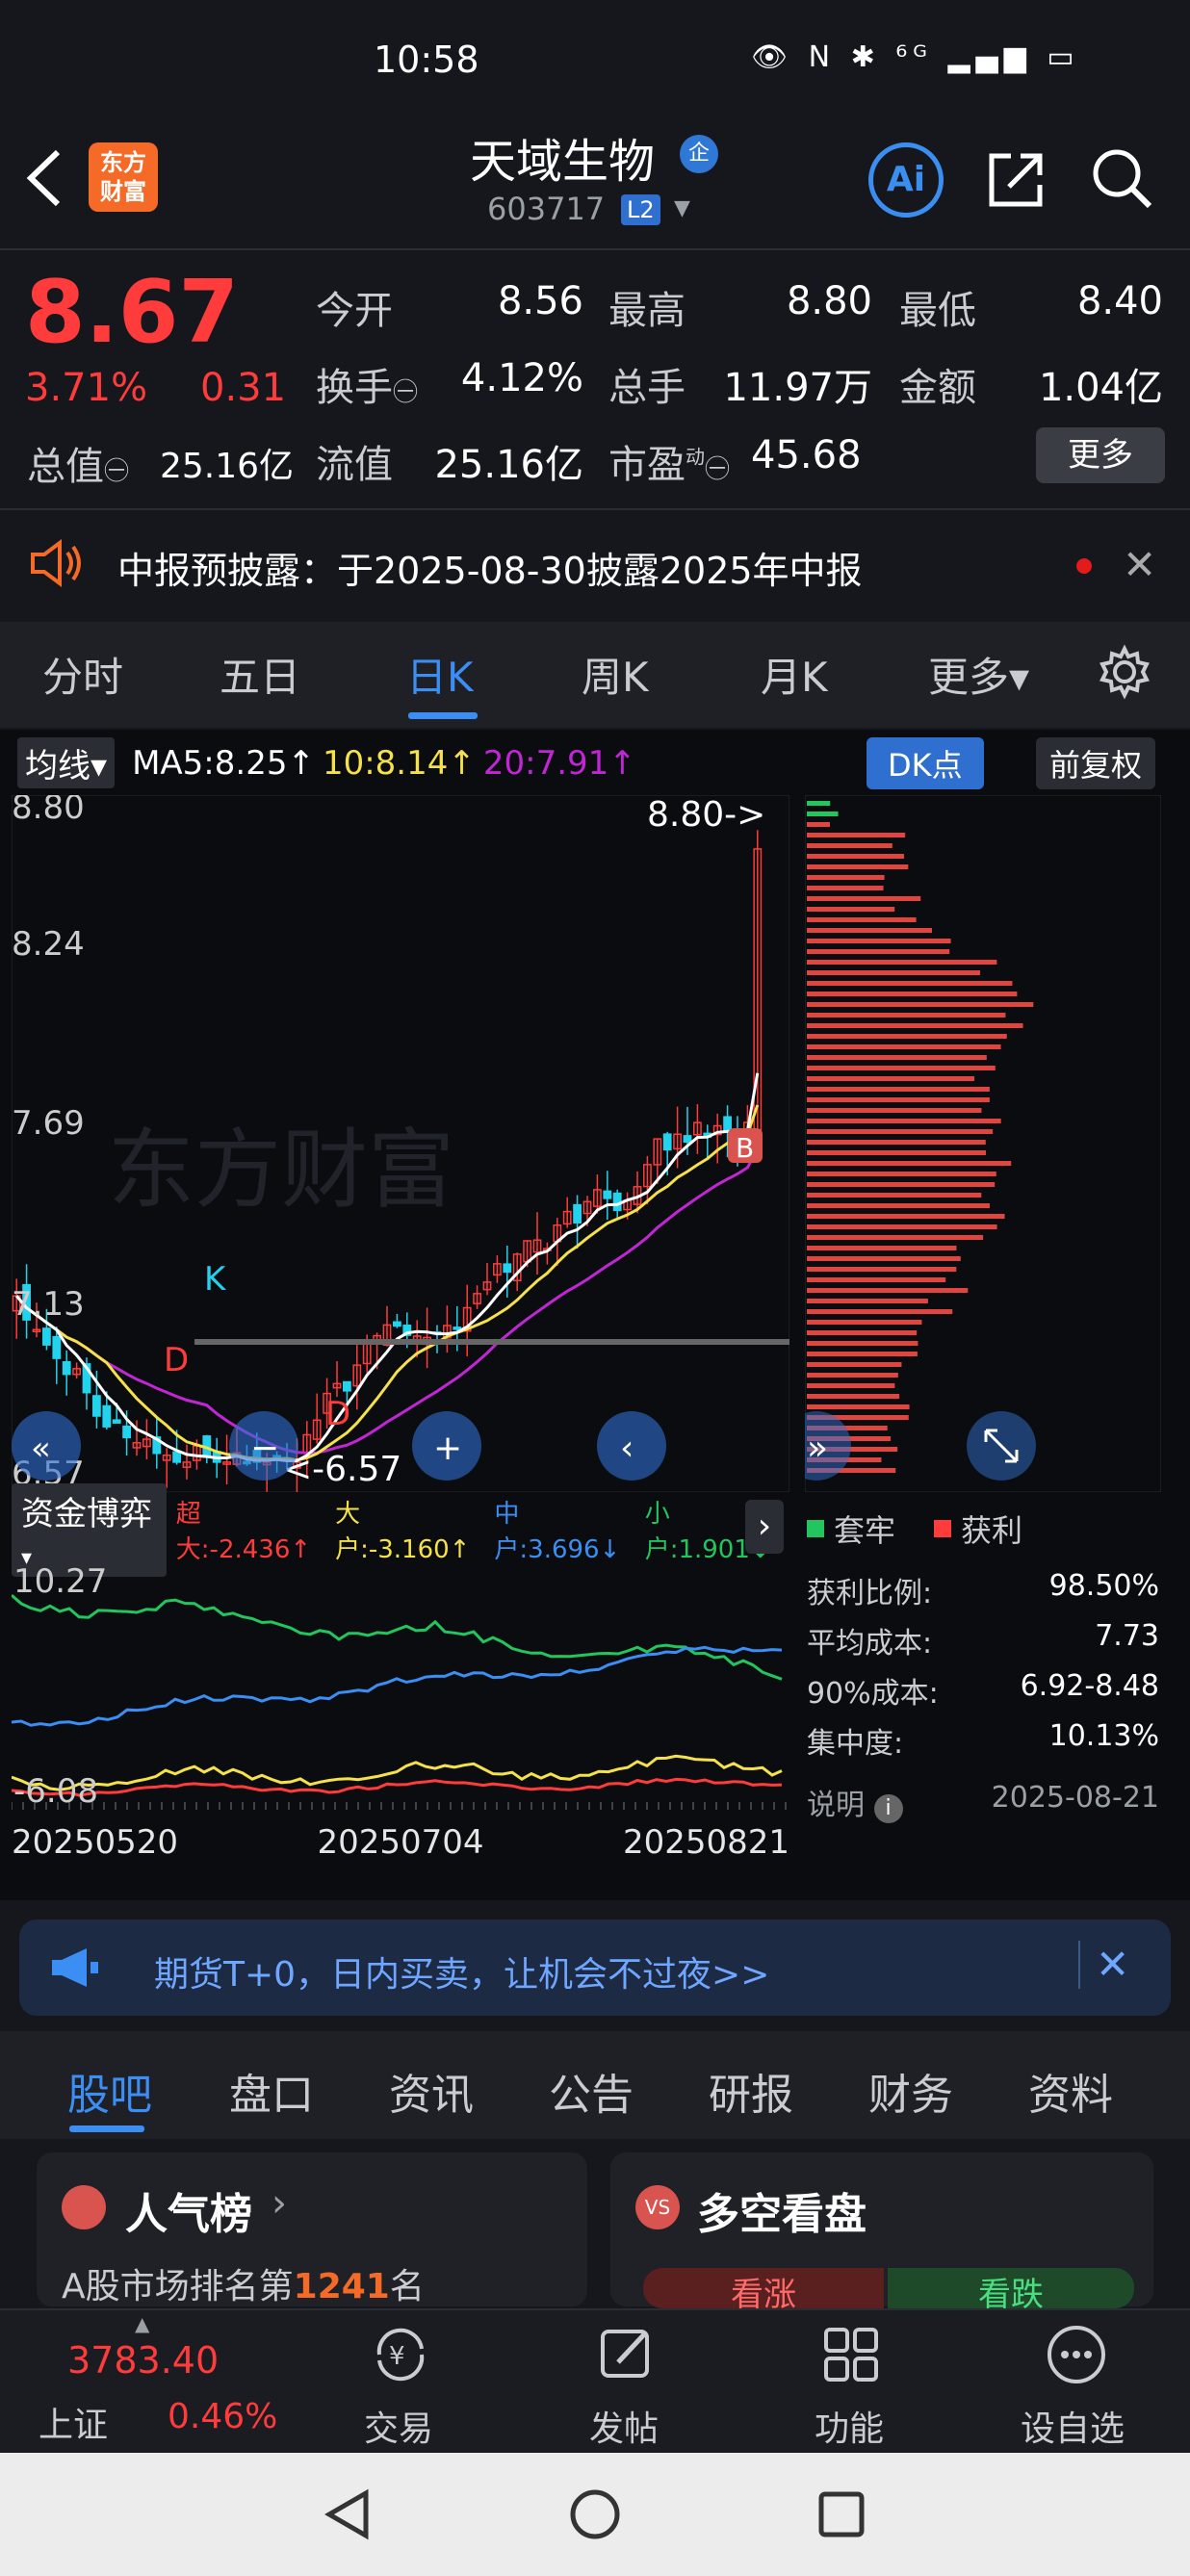 The width and height of the screenshot is (1190, 2576). Describe the element at coordinates (540, 301) in the screenshot. I see `open-value: 8.56` at that location.